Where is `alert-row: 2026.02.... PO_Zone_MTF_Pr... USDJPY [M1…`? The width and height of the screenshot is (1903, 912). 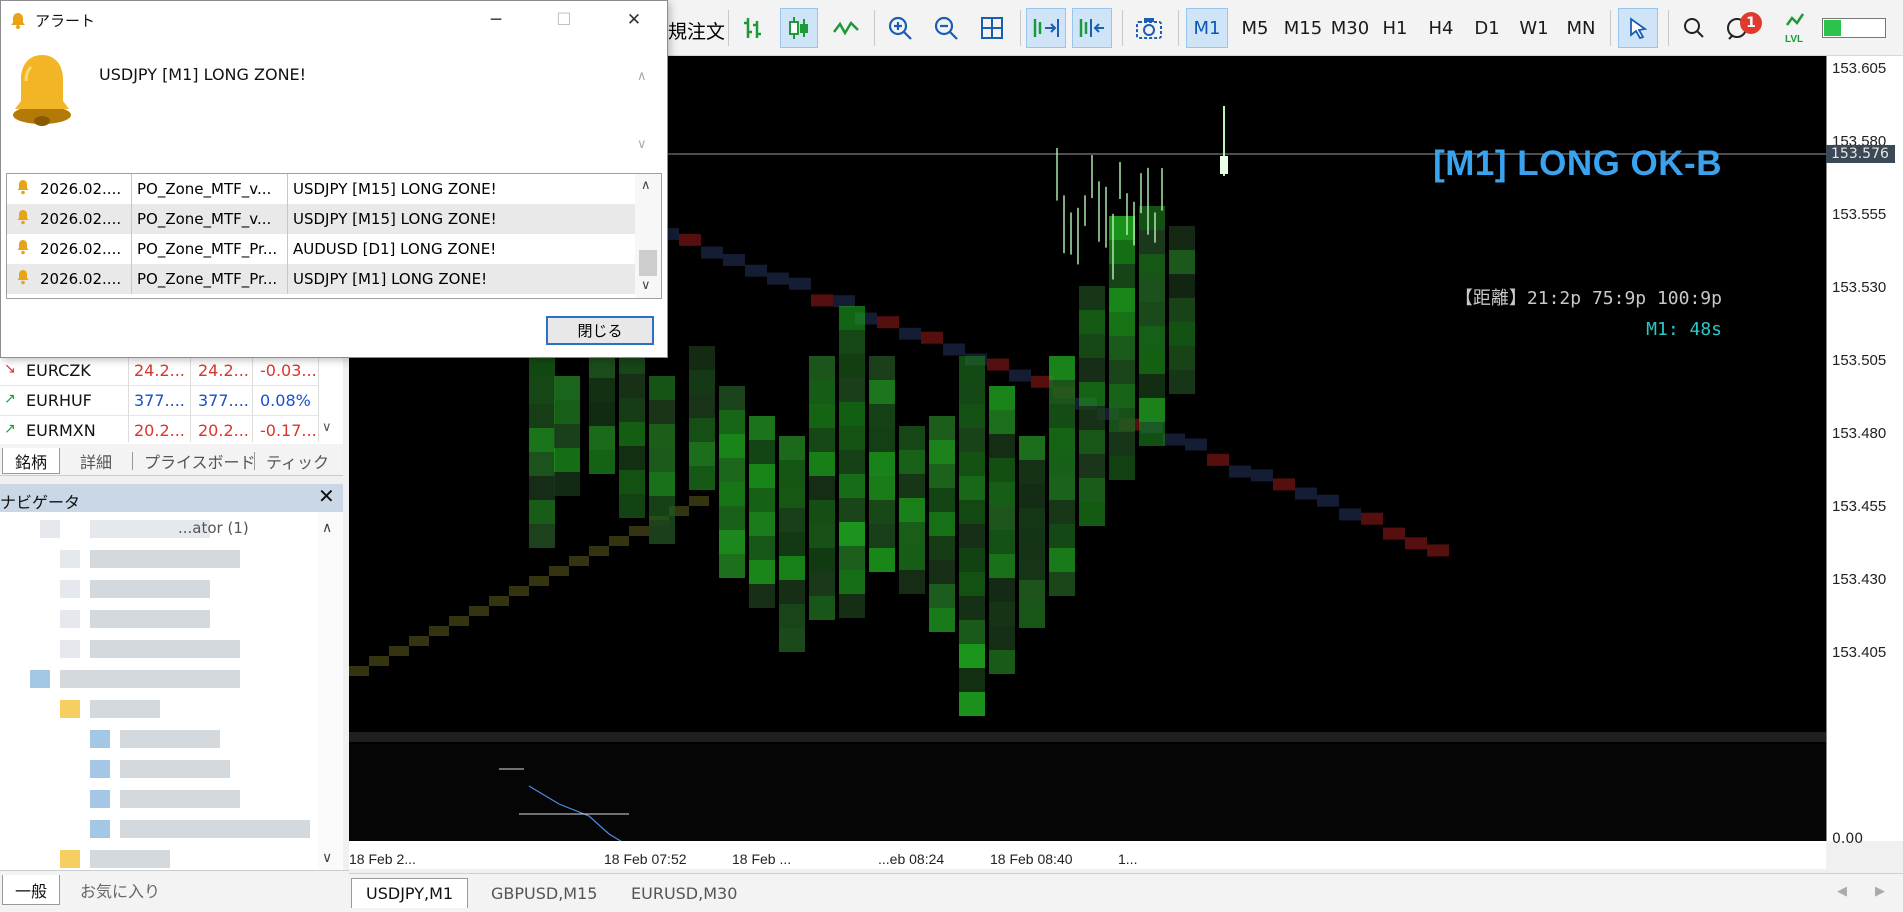 alert-row: 2026.02.... PO_Zone_MTF_Pr... USDJPY [M1… is located at coordinates (321, 279).